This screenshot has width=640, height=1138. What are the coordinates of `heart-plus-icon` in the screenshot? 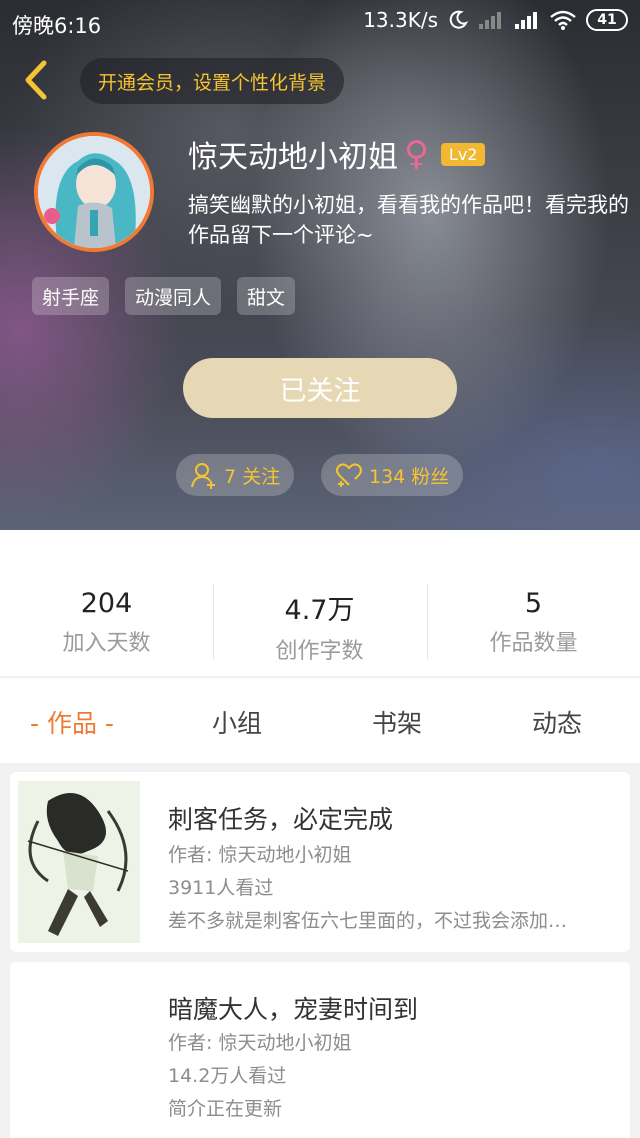 It's located at (349, 475).